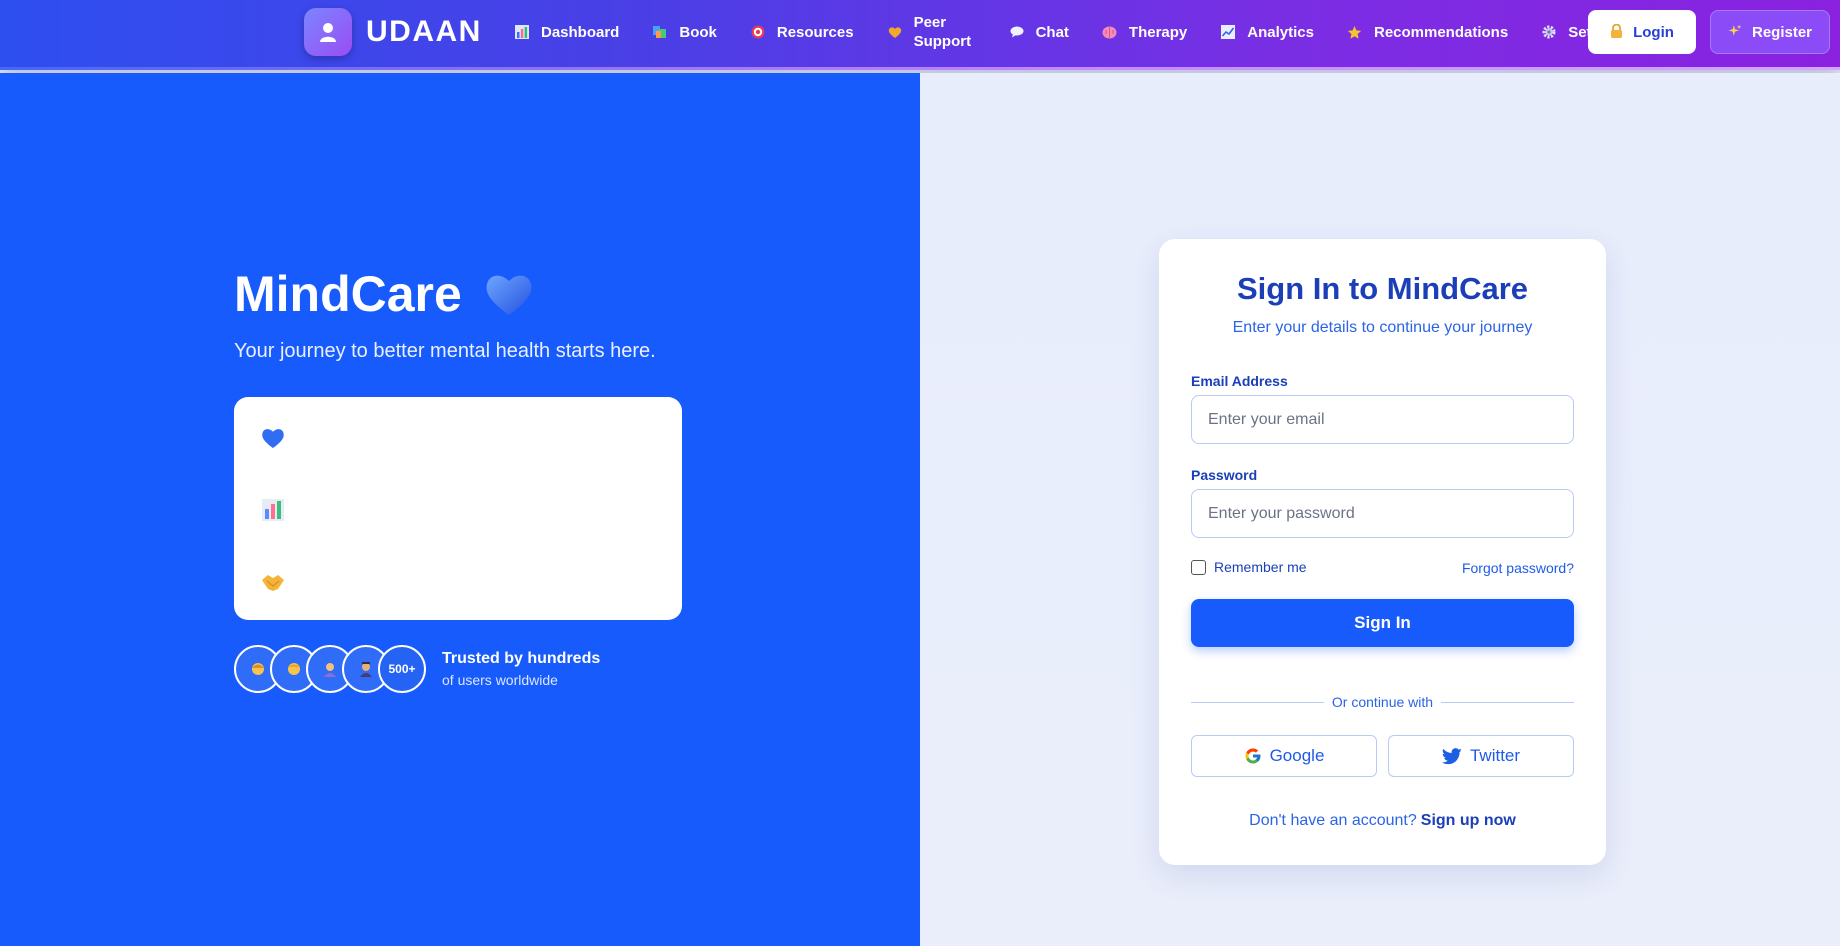  What do you see at coordinates (1549, 32) in the screenshot?
I see `gear-icon` at bounding box center [1549, 32].